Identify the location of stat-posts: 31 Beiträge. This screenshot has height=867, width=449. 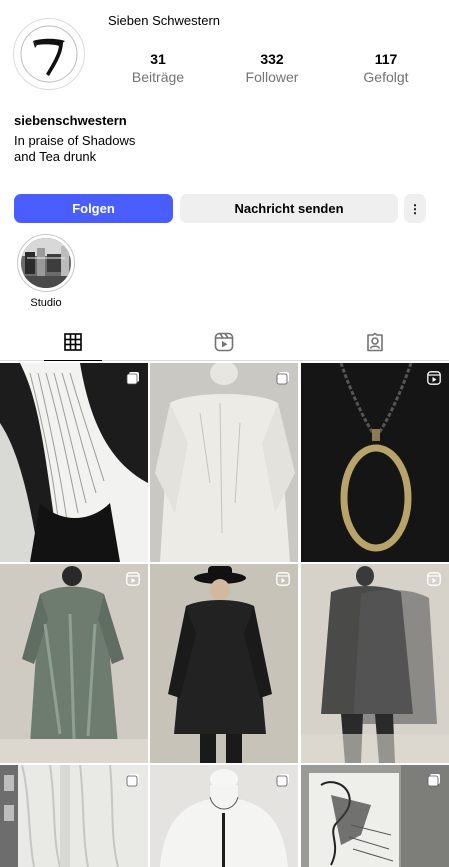
(158, 68).